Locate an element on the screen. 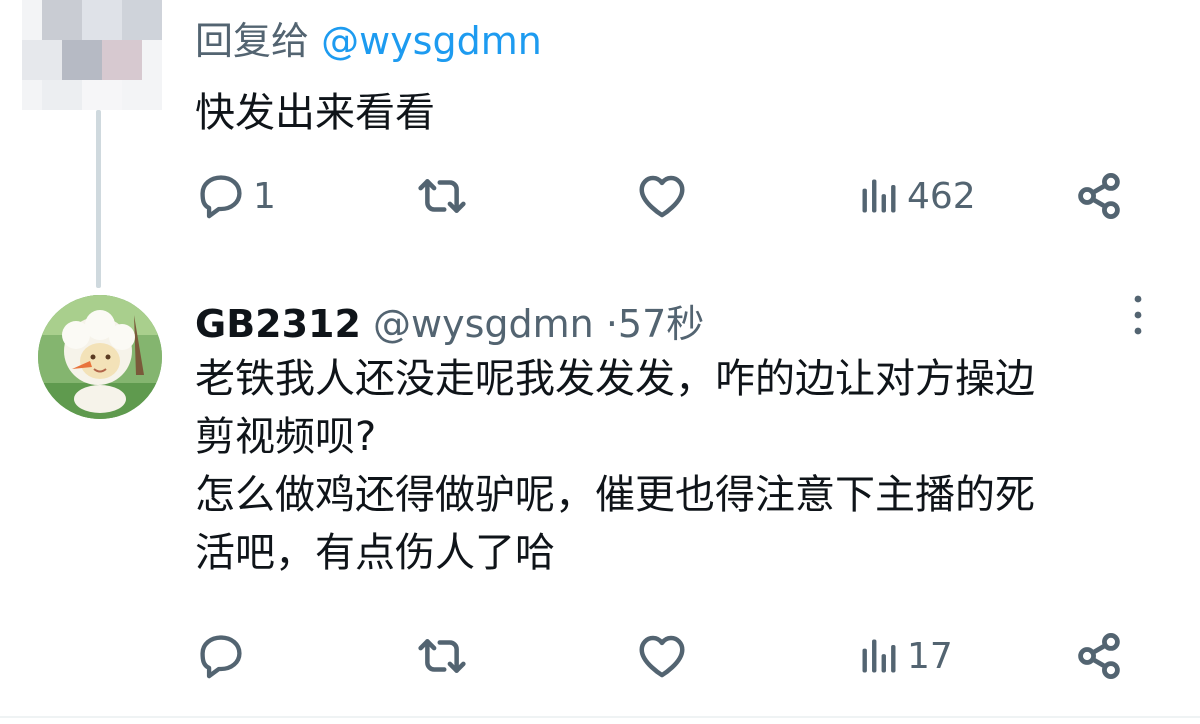  tweet-header: GB2312 @wysgdmn ·57秒 is located at coordinates (449, 320).